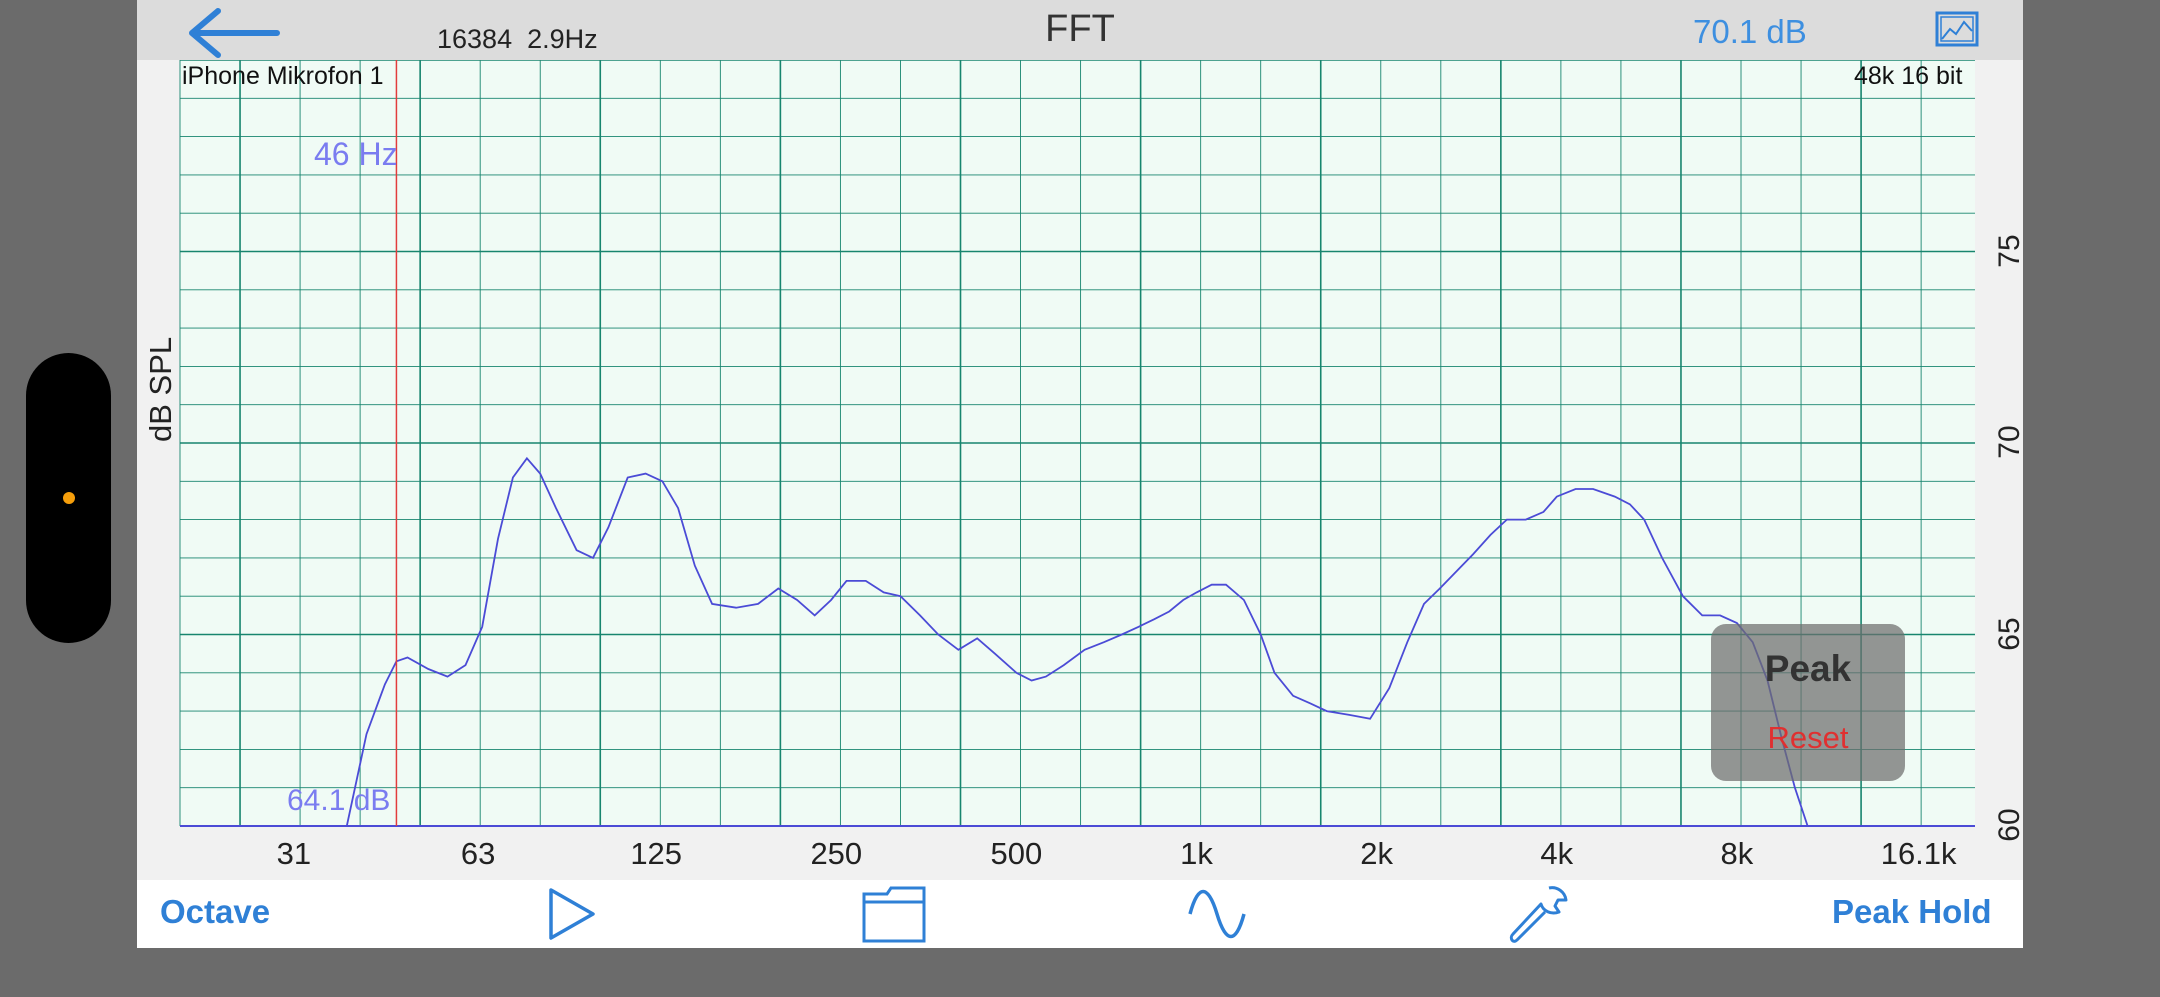  What do you see at coordinates (339, 800) in the screenshot?
I see `cursor-level-readout: 64.1 dB` at bounding box center [339, 800].